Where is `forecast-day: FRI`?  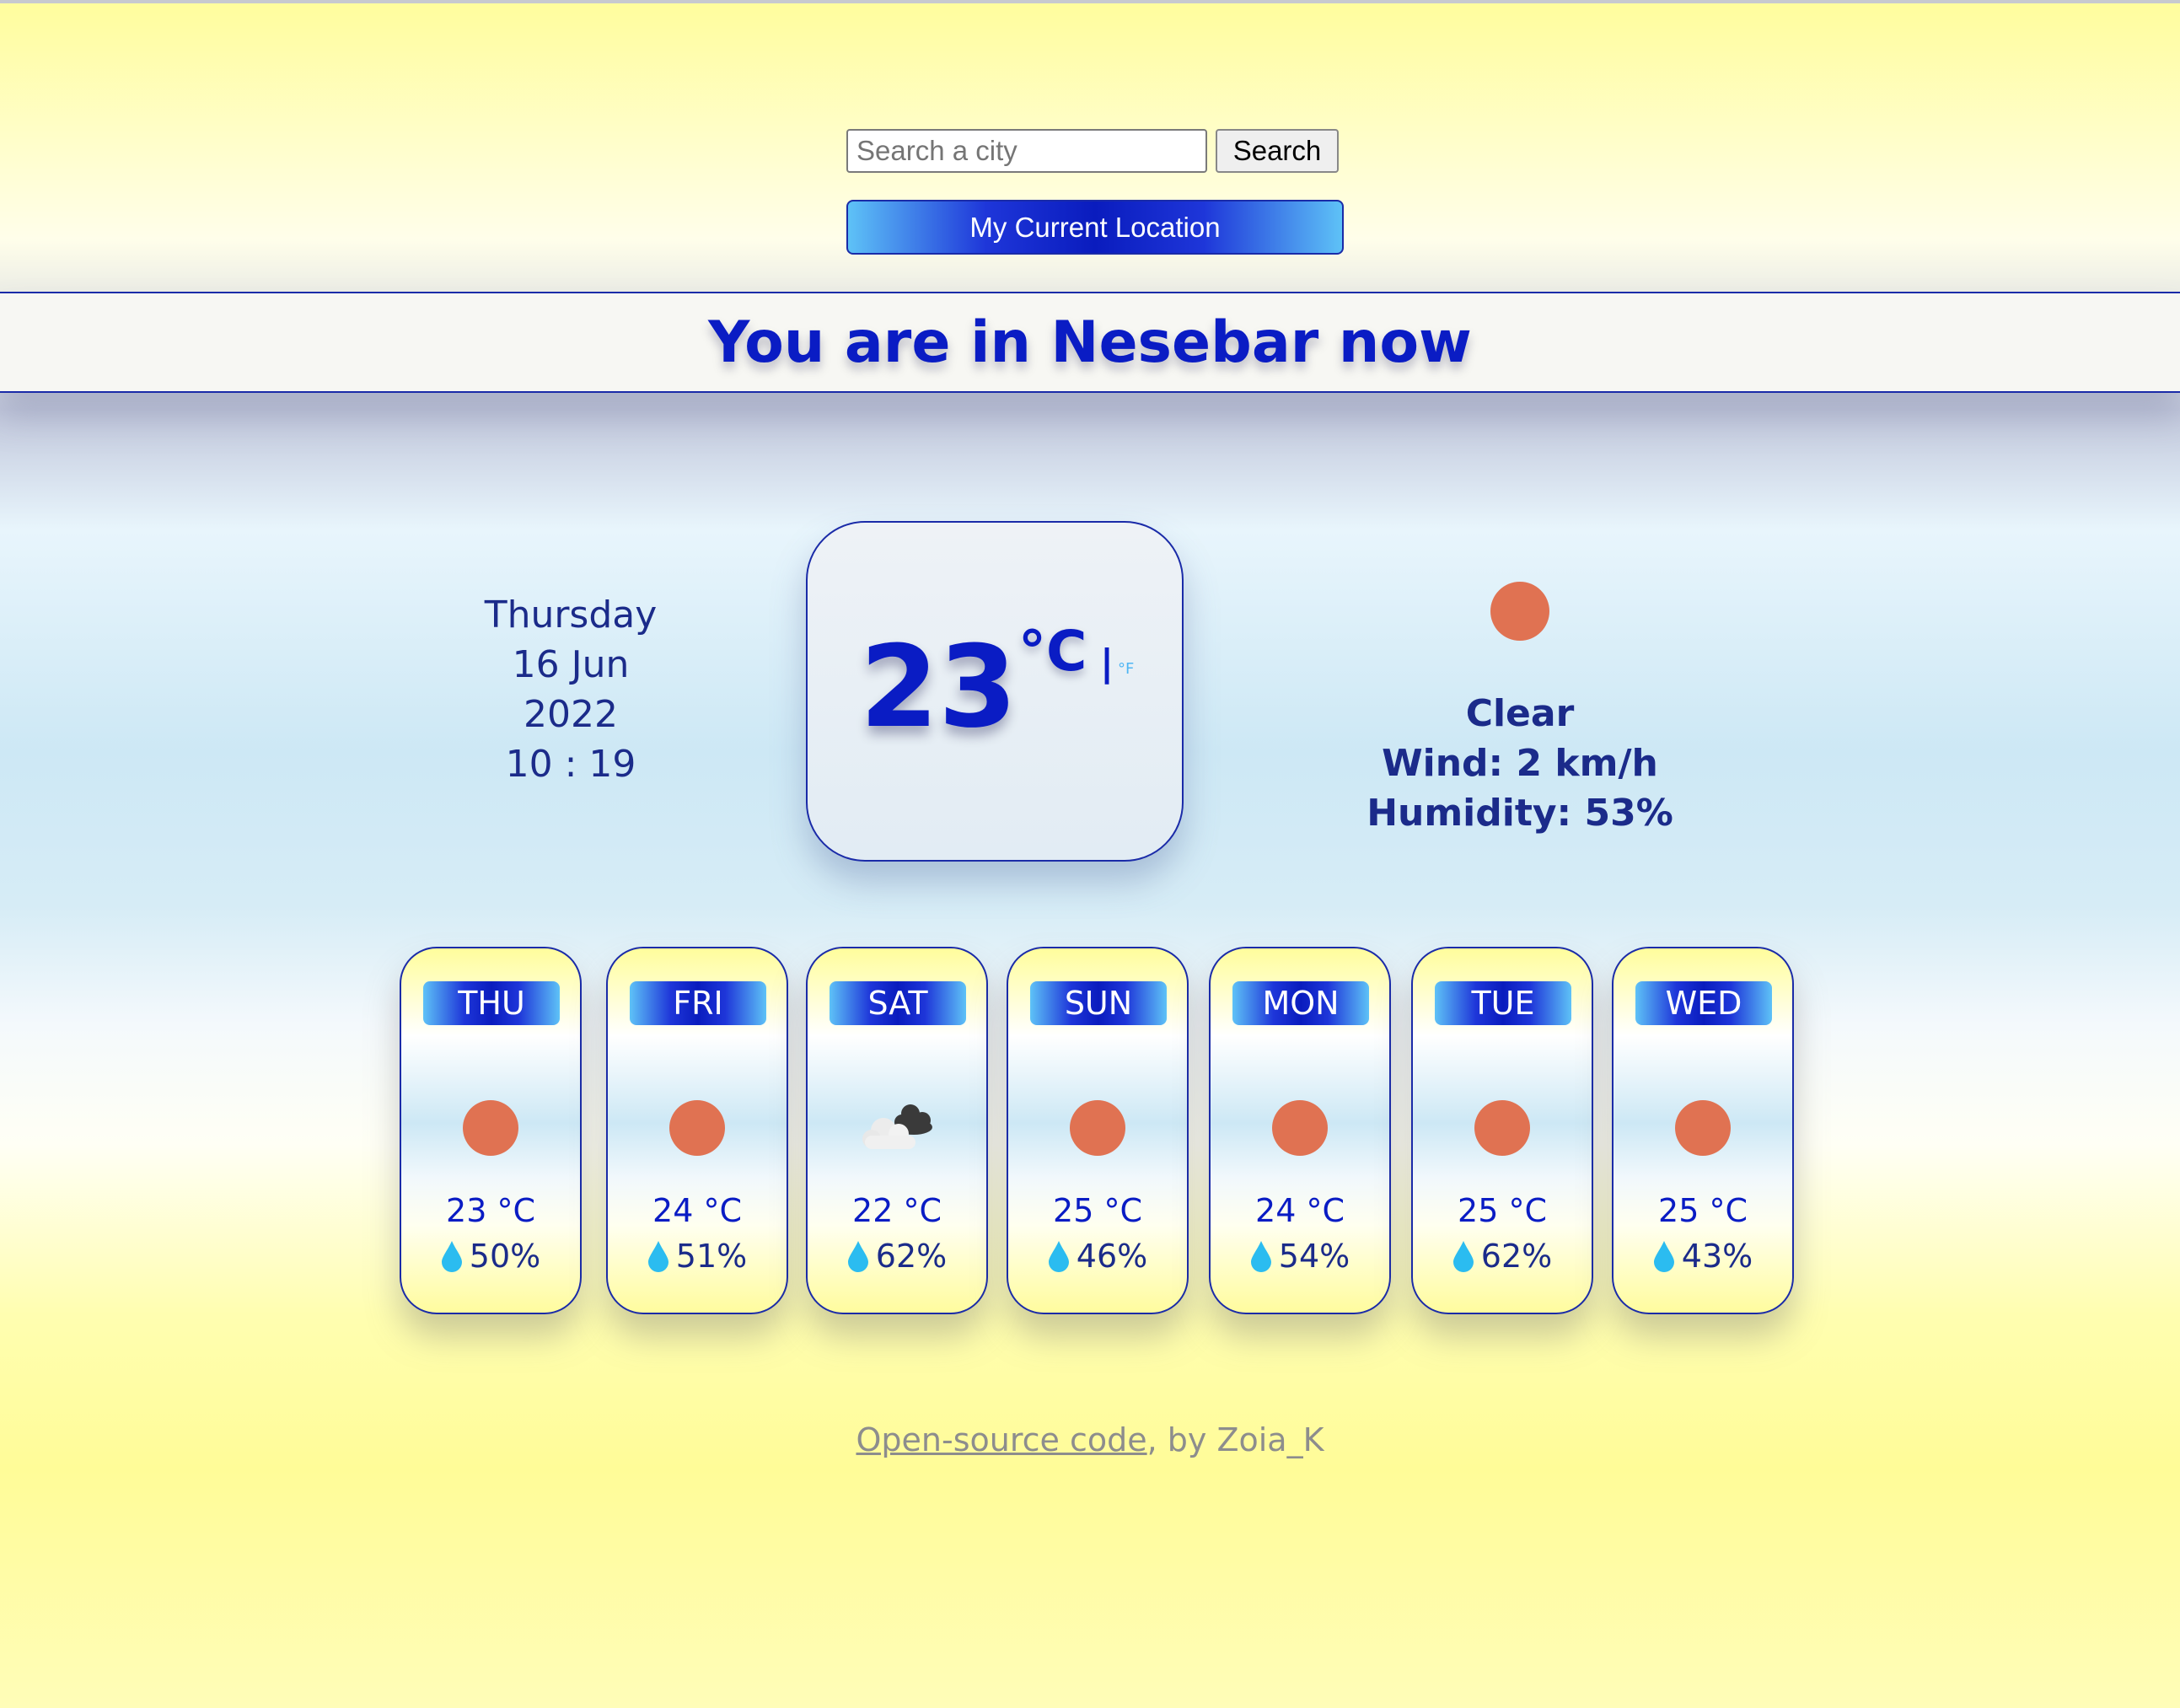 forecast-day: FRI is located at coordinates (698, 1003).